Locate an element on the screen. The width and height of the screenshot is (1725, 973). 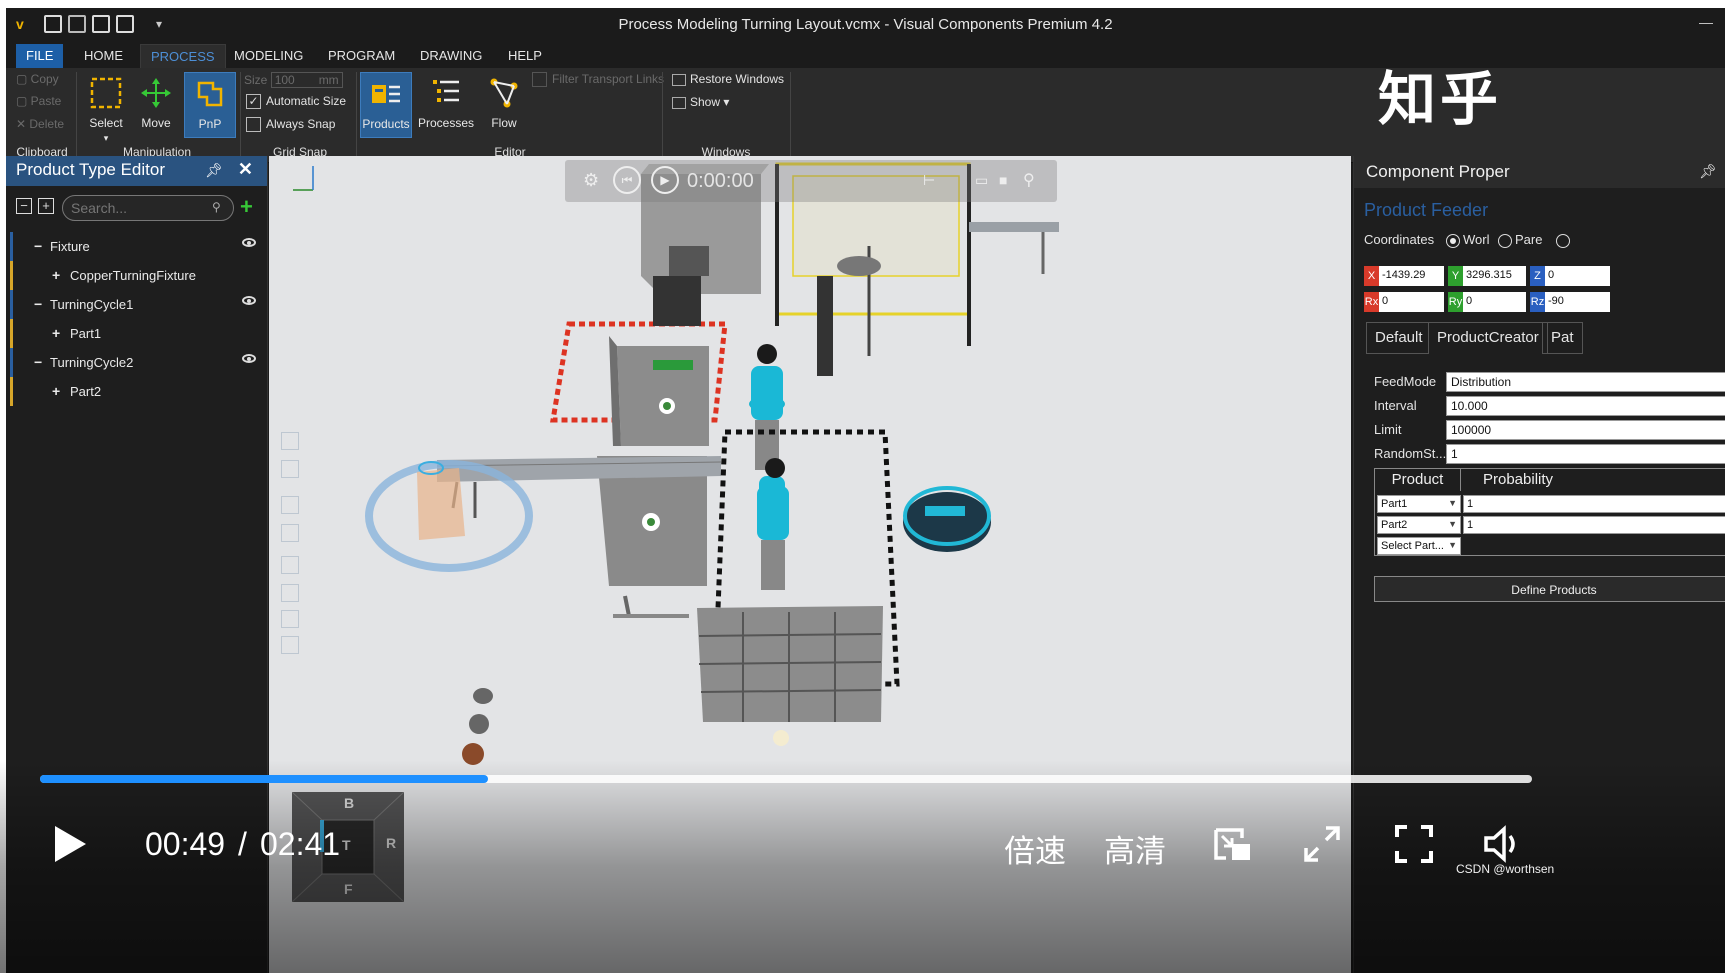
tree-item: − TurningCycle2 is located at coordinates (135, 362).